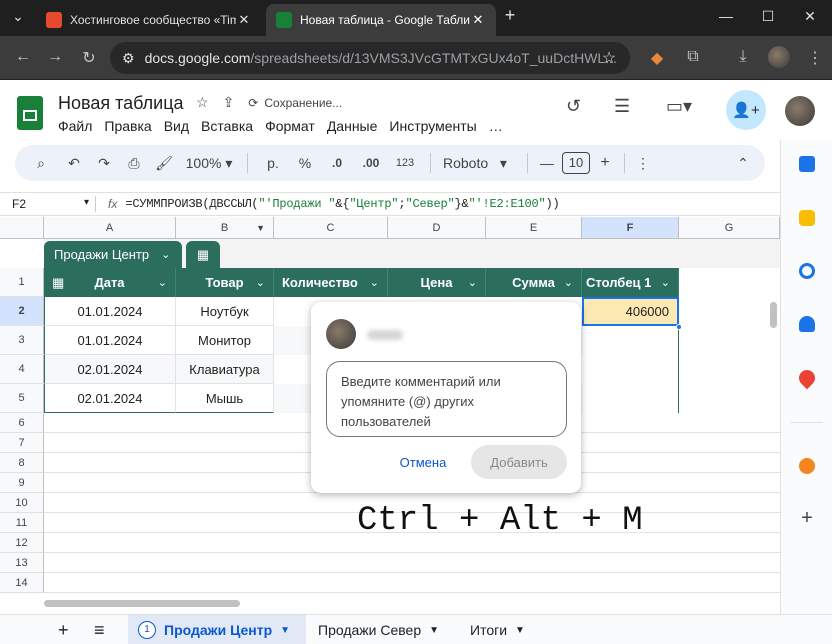 Image resolution: width=832 pixels, height=644 pixels. Describe the element at coordinates (423, 462) in the screenshot. I see `cancel-button: Отмена` at that location.